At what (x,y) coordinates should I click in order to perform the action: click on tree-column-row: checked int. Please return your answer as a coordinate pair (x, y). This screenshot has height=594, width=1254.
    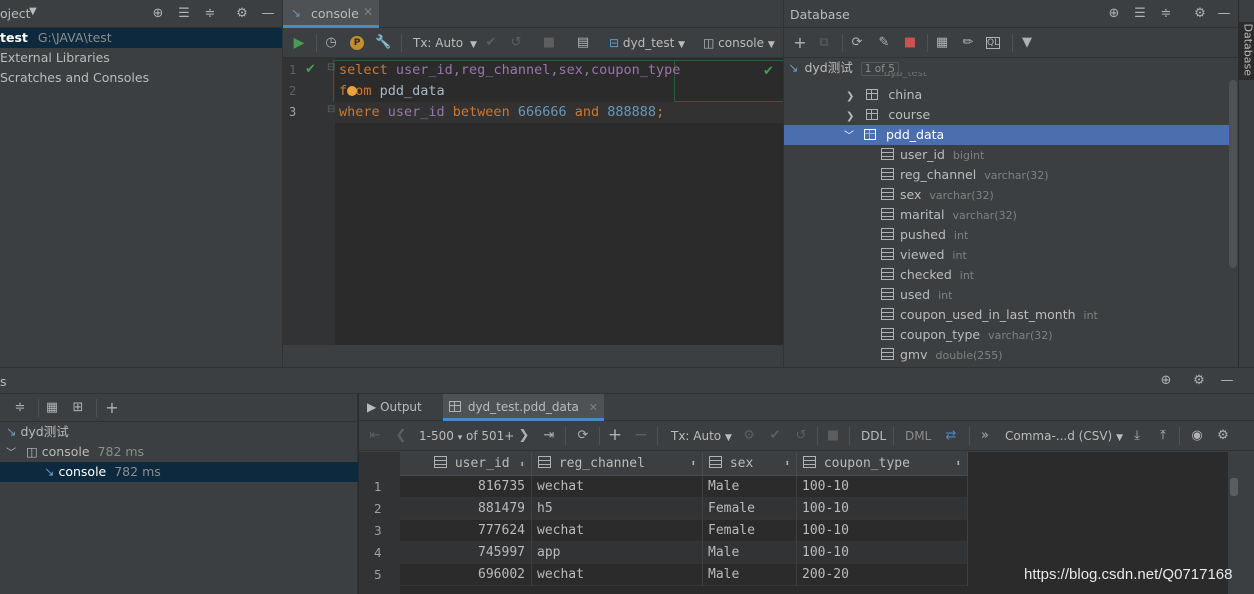
    Looking at the image, I should click on (1006, 275).